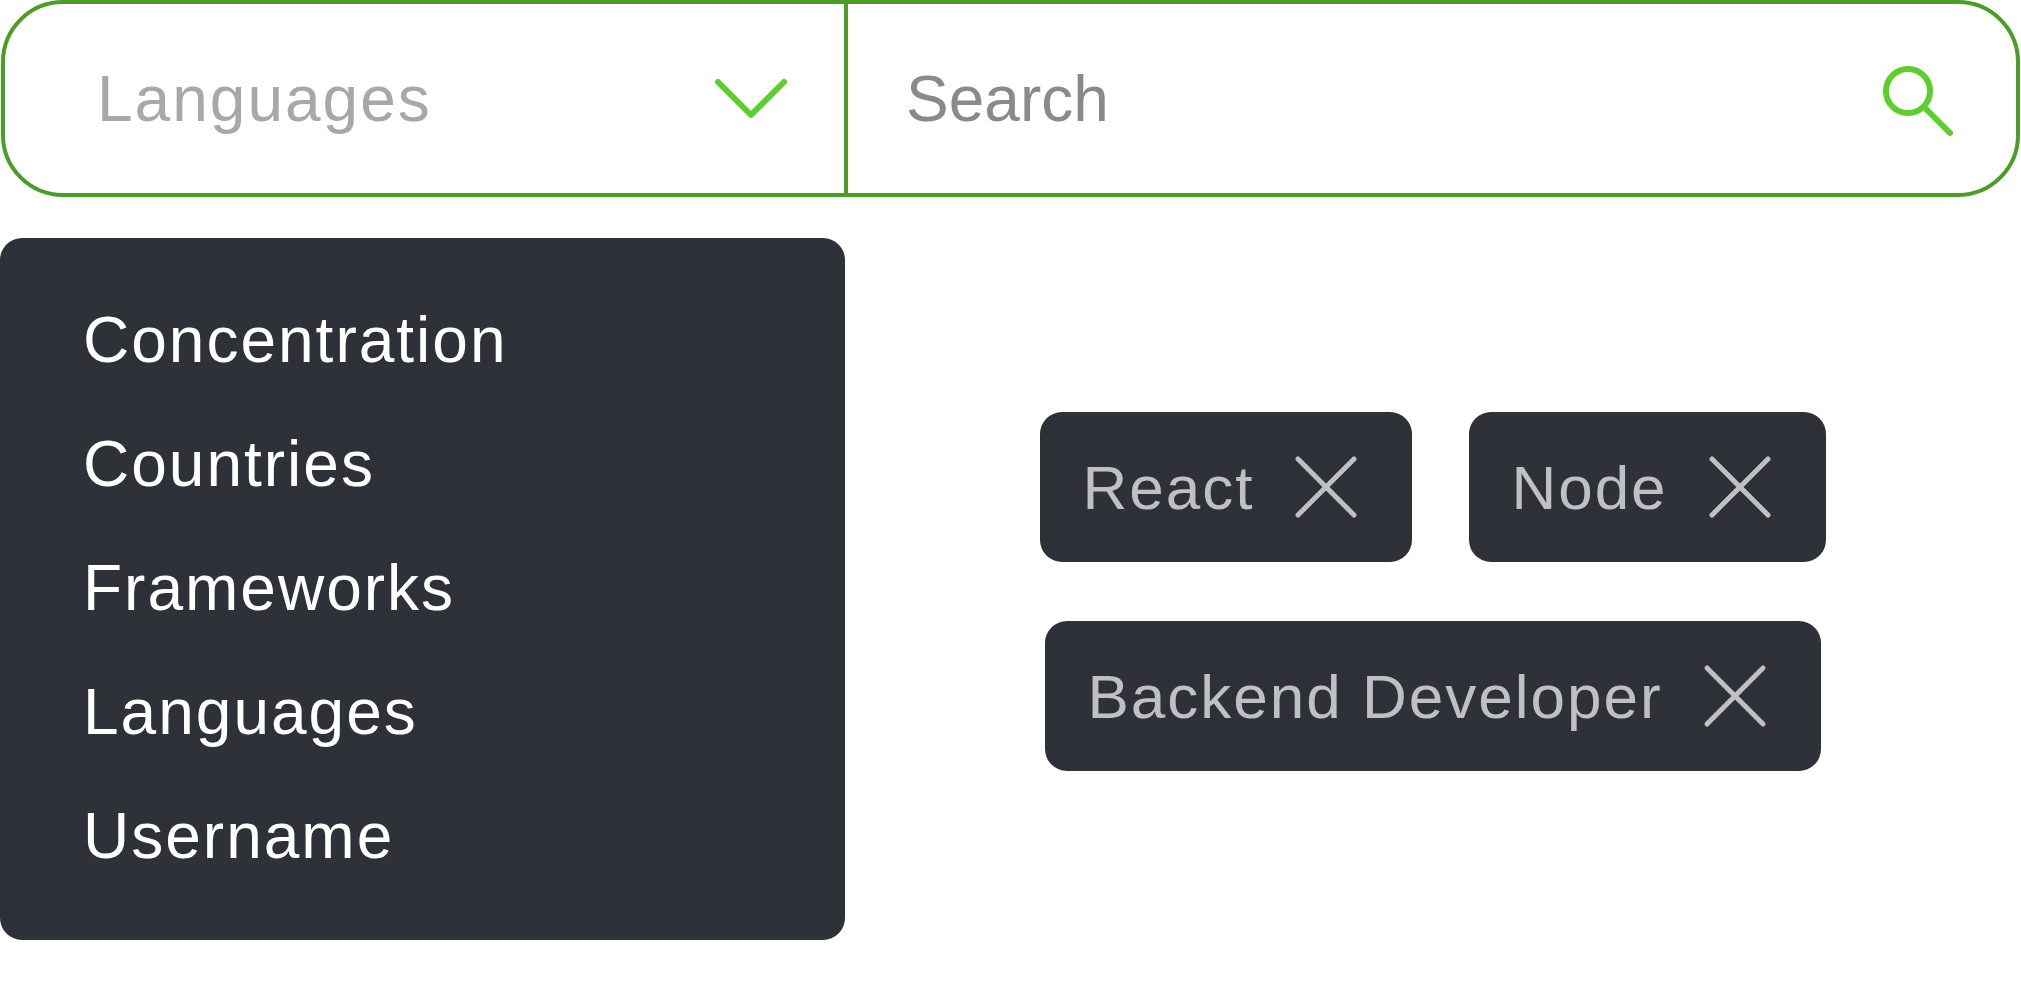 The image size is (2021, 992). I want to click on chevron-down-icon, so click(751, 98).